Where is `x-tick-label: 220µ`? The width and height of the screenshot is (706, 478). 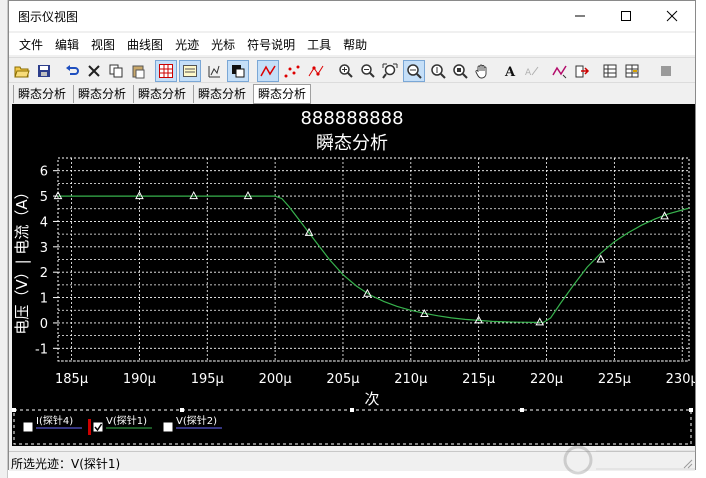
x-tick-label: 220µ is located at coordinates (546, 379).